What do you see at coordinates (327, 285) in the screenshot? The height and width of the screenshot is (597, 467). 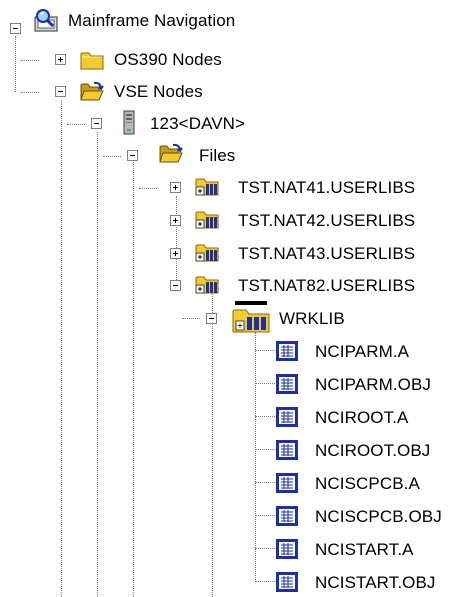 I see `tree-node-label: TST.NAT82.USERLIBS` at bounding box center [327, 285].